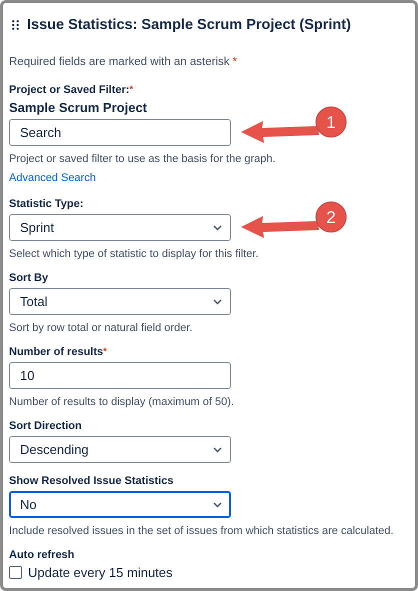 The height and width of the screenshot is (591, 418). Describe the element at coordinates (120, 301) in the screenshot. I see `select-dropdown: Total` at that location.